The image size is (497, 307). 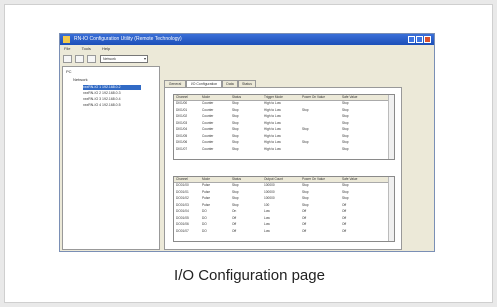 What do you see at coordinates (80, 79) in the screenshot?
I see `tree-network: Network` at bounding box center [80, 79].